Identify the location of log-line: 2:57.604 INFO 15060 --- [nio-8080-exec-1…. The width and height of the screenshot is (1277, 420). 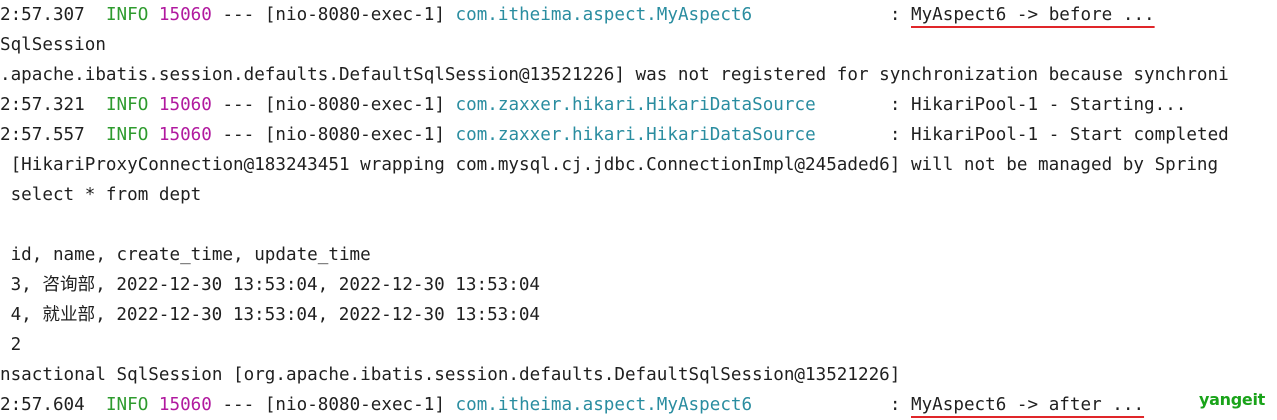
(572, 405).